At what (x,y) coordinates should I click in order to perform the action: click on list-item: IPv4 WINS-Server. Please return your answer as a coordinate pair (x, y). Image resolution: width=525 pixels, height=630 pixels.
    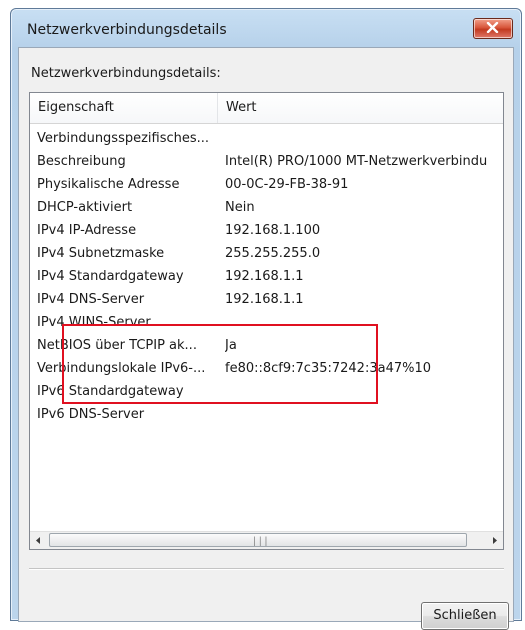
    Looking at the image, I should click on (266, 322).